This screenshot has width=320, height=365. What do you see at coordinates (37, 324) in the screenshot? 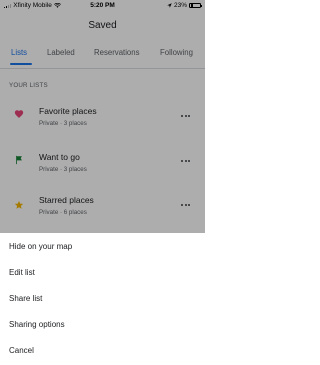
I see `sharing-options-option: Sharing options` at bounding box center [37, 324].